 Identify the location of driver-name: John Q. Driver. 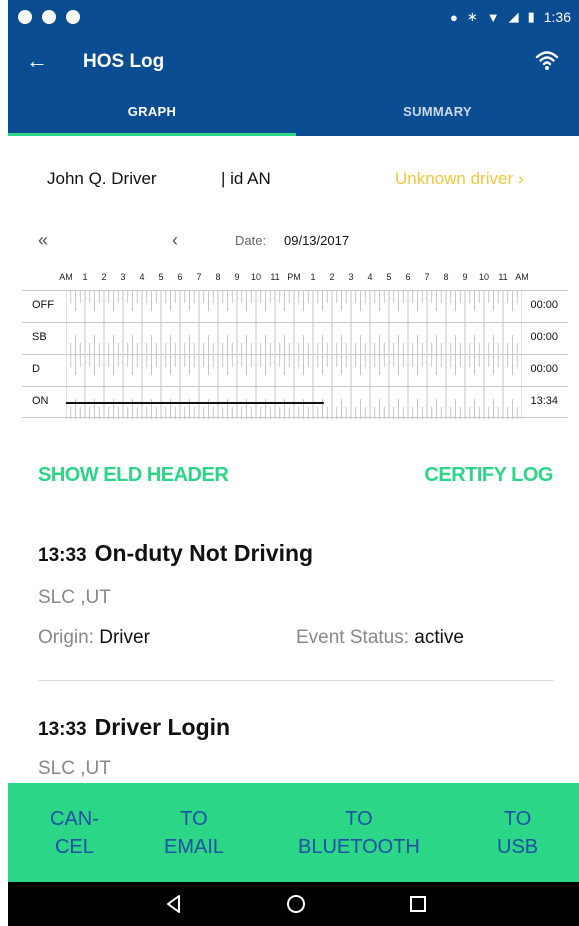
(102, 178).